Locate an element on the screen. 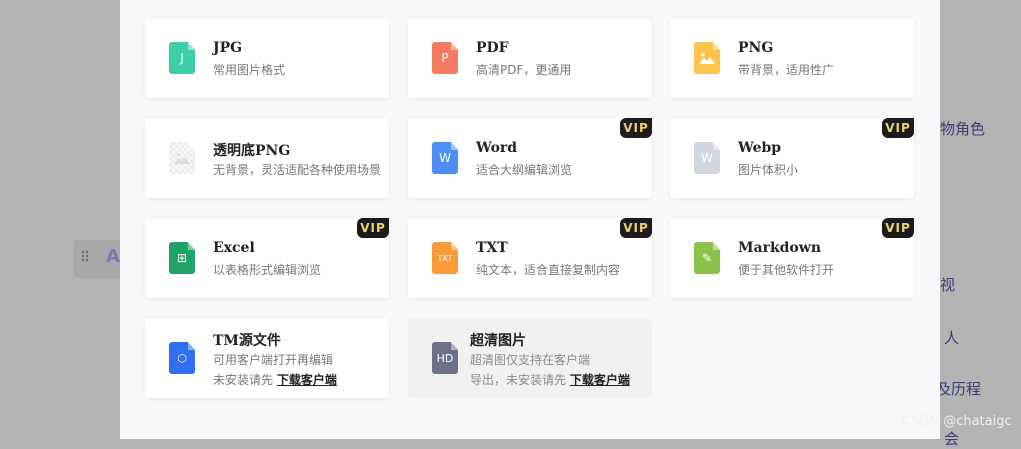 Image resolution: width=1021 pixels, height=449 pixels. tm-file-icon: ⬡ is located at coordinates (182, 358).